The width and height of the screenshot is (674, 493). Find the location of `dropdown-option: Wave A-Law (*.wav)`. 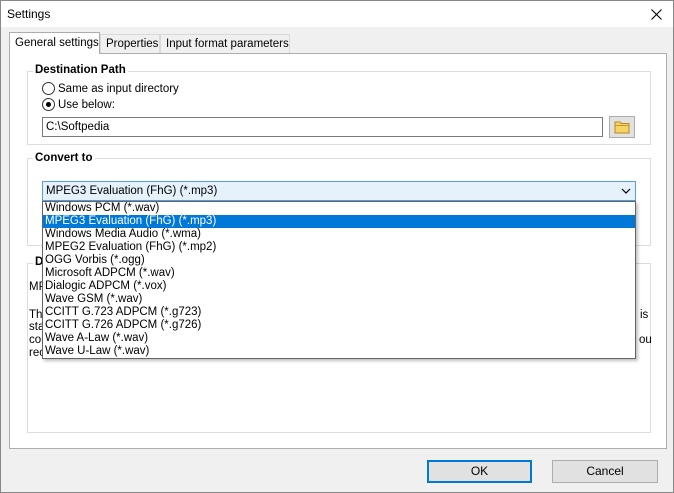

dropdown-option: Wave A-Law (*.wav) is located at coordinates (339, 338).